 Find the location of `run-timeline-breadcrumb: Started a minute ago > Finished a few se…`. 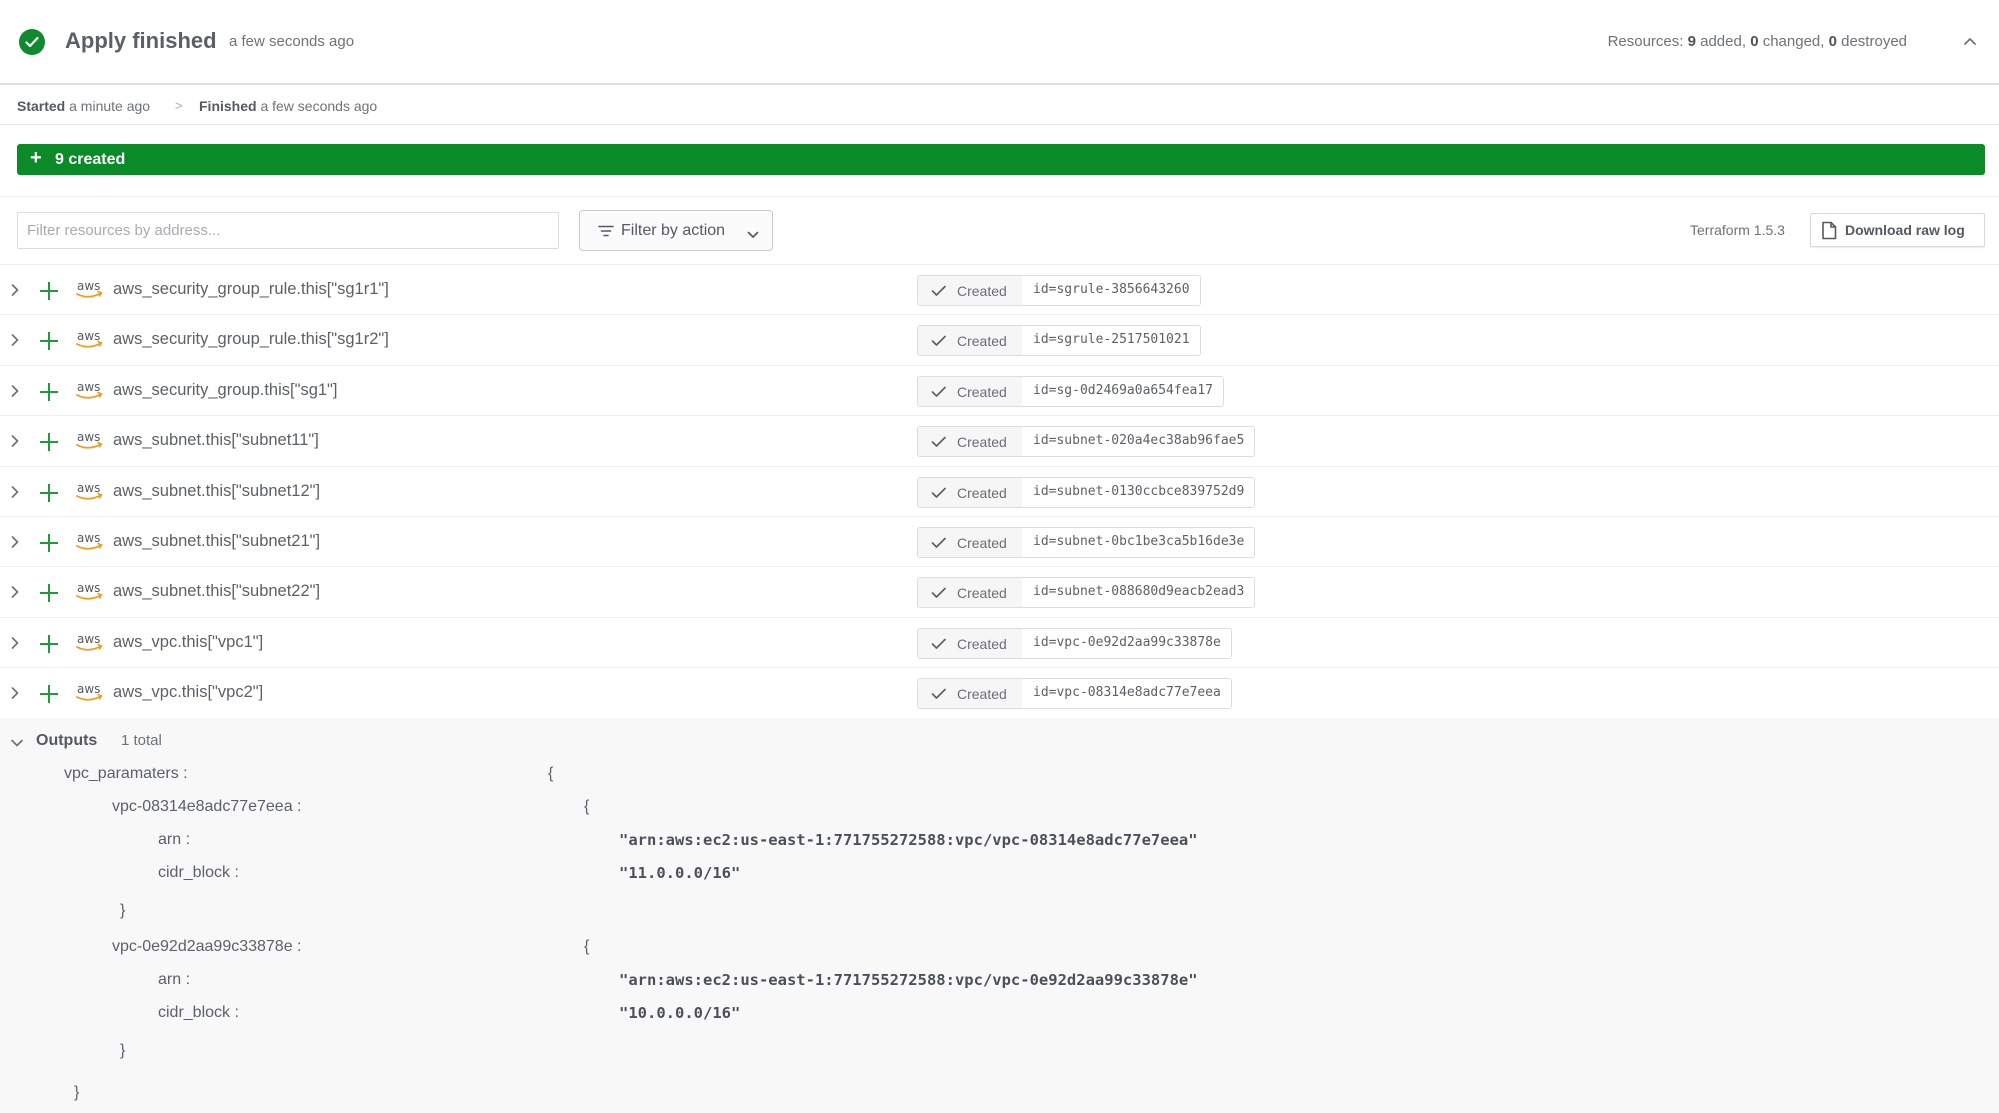

run-timeline-breadcrumb: Started a minute ago > Finished a few se… is located at coordinates (999, 106).